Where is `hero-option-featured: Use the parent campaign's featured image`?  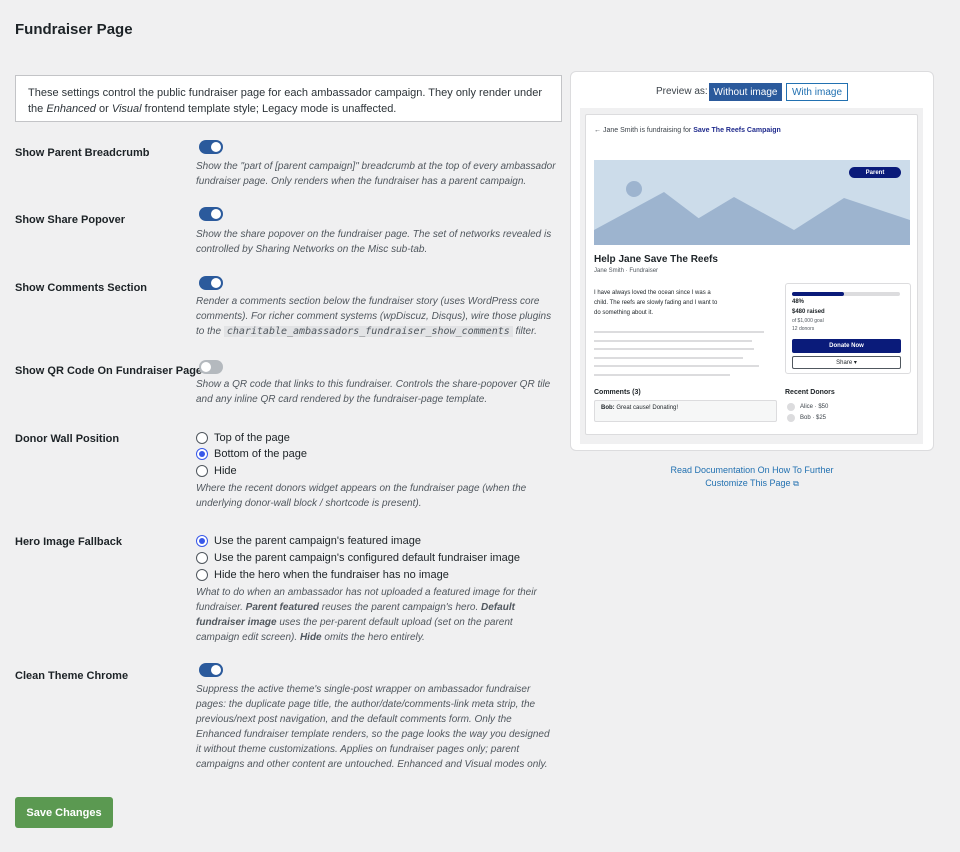
hero-option-featured: Use the parent campaign's featured image is located at coordinates (308, 541).